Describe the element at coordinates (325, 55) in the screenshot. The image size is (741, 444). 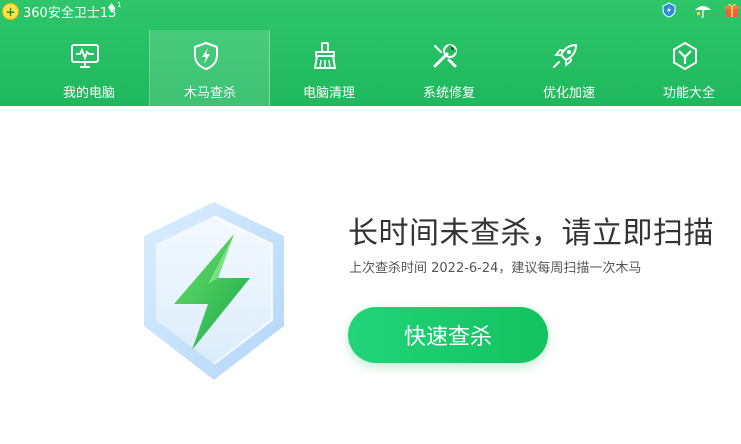
I see `broom-icon` at that location.